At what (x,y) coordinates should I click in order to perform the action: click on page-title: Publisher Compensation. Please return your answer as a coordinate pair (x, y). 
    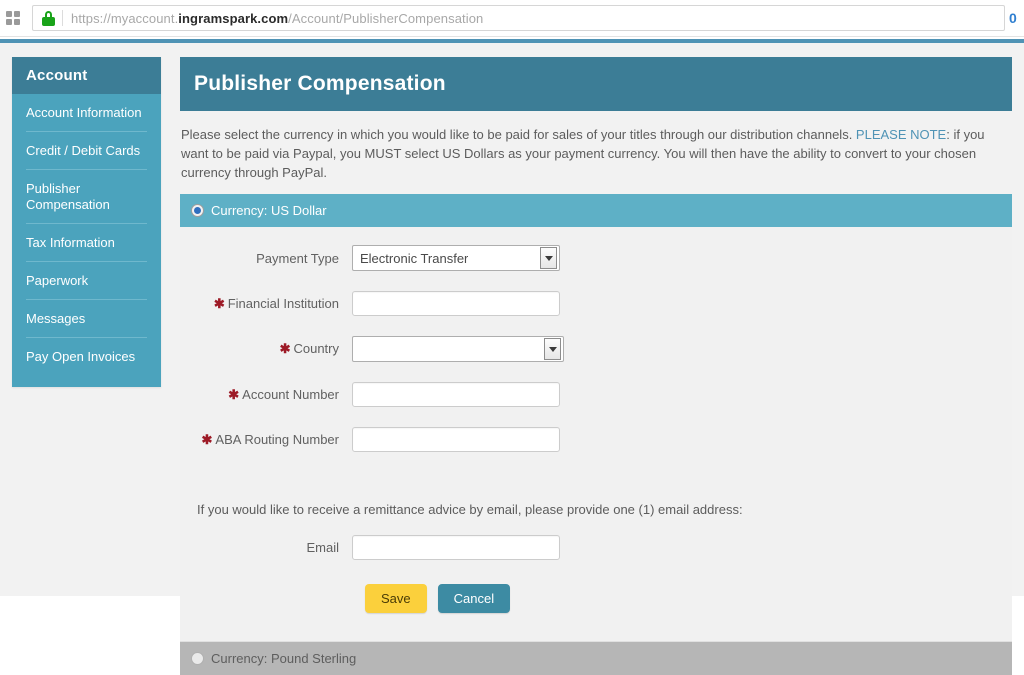
    Looking at the image, I should click on (596, 84).